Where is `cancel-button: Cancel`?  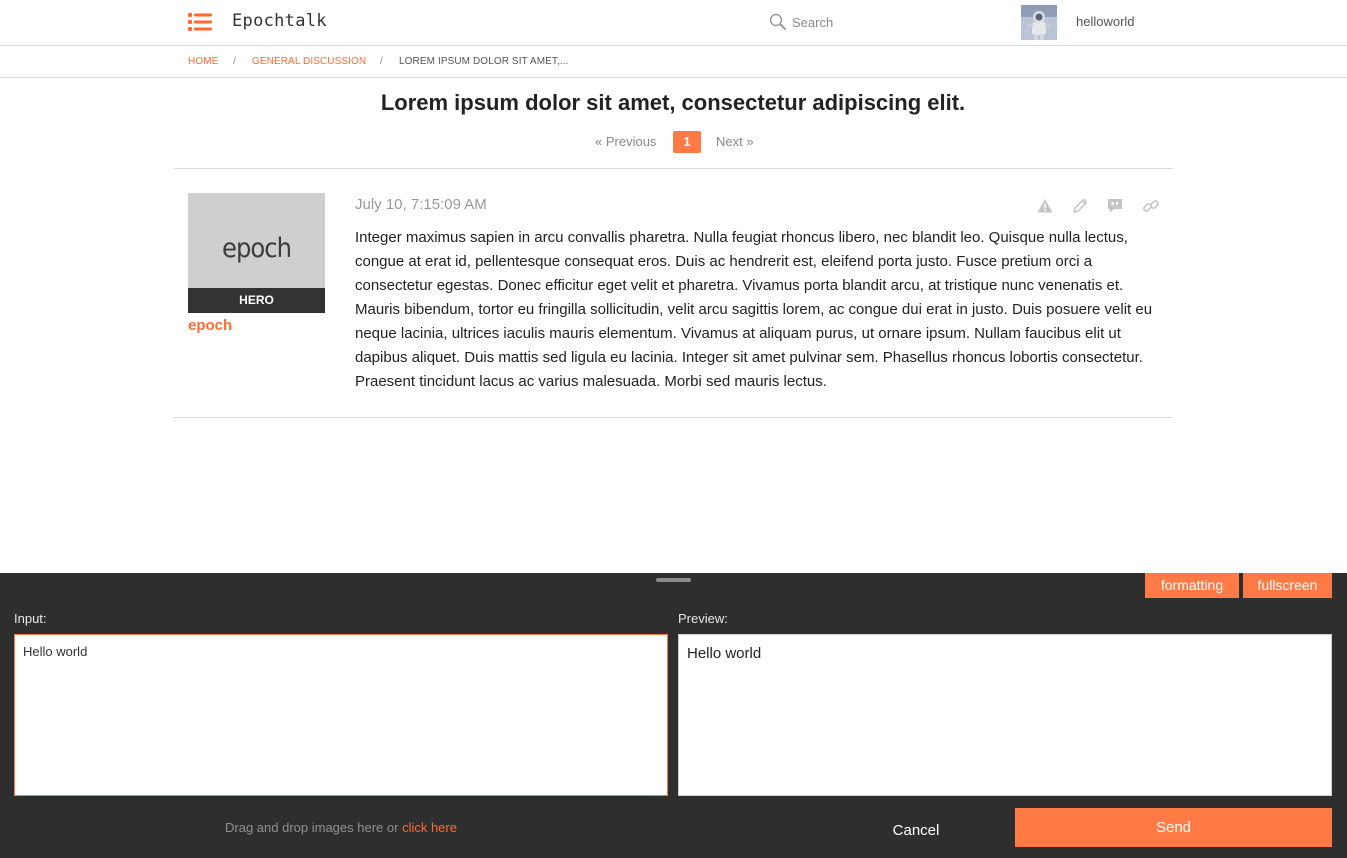 cancel-button: Cancel is located at coordinates (916, 831).